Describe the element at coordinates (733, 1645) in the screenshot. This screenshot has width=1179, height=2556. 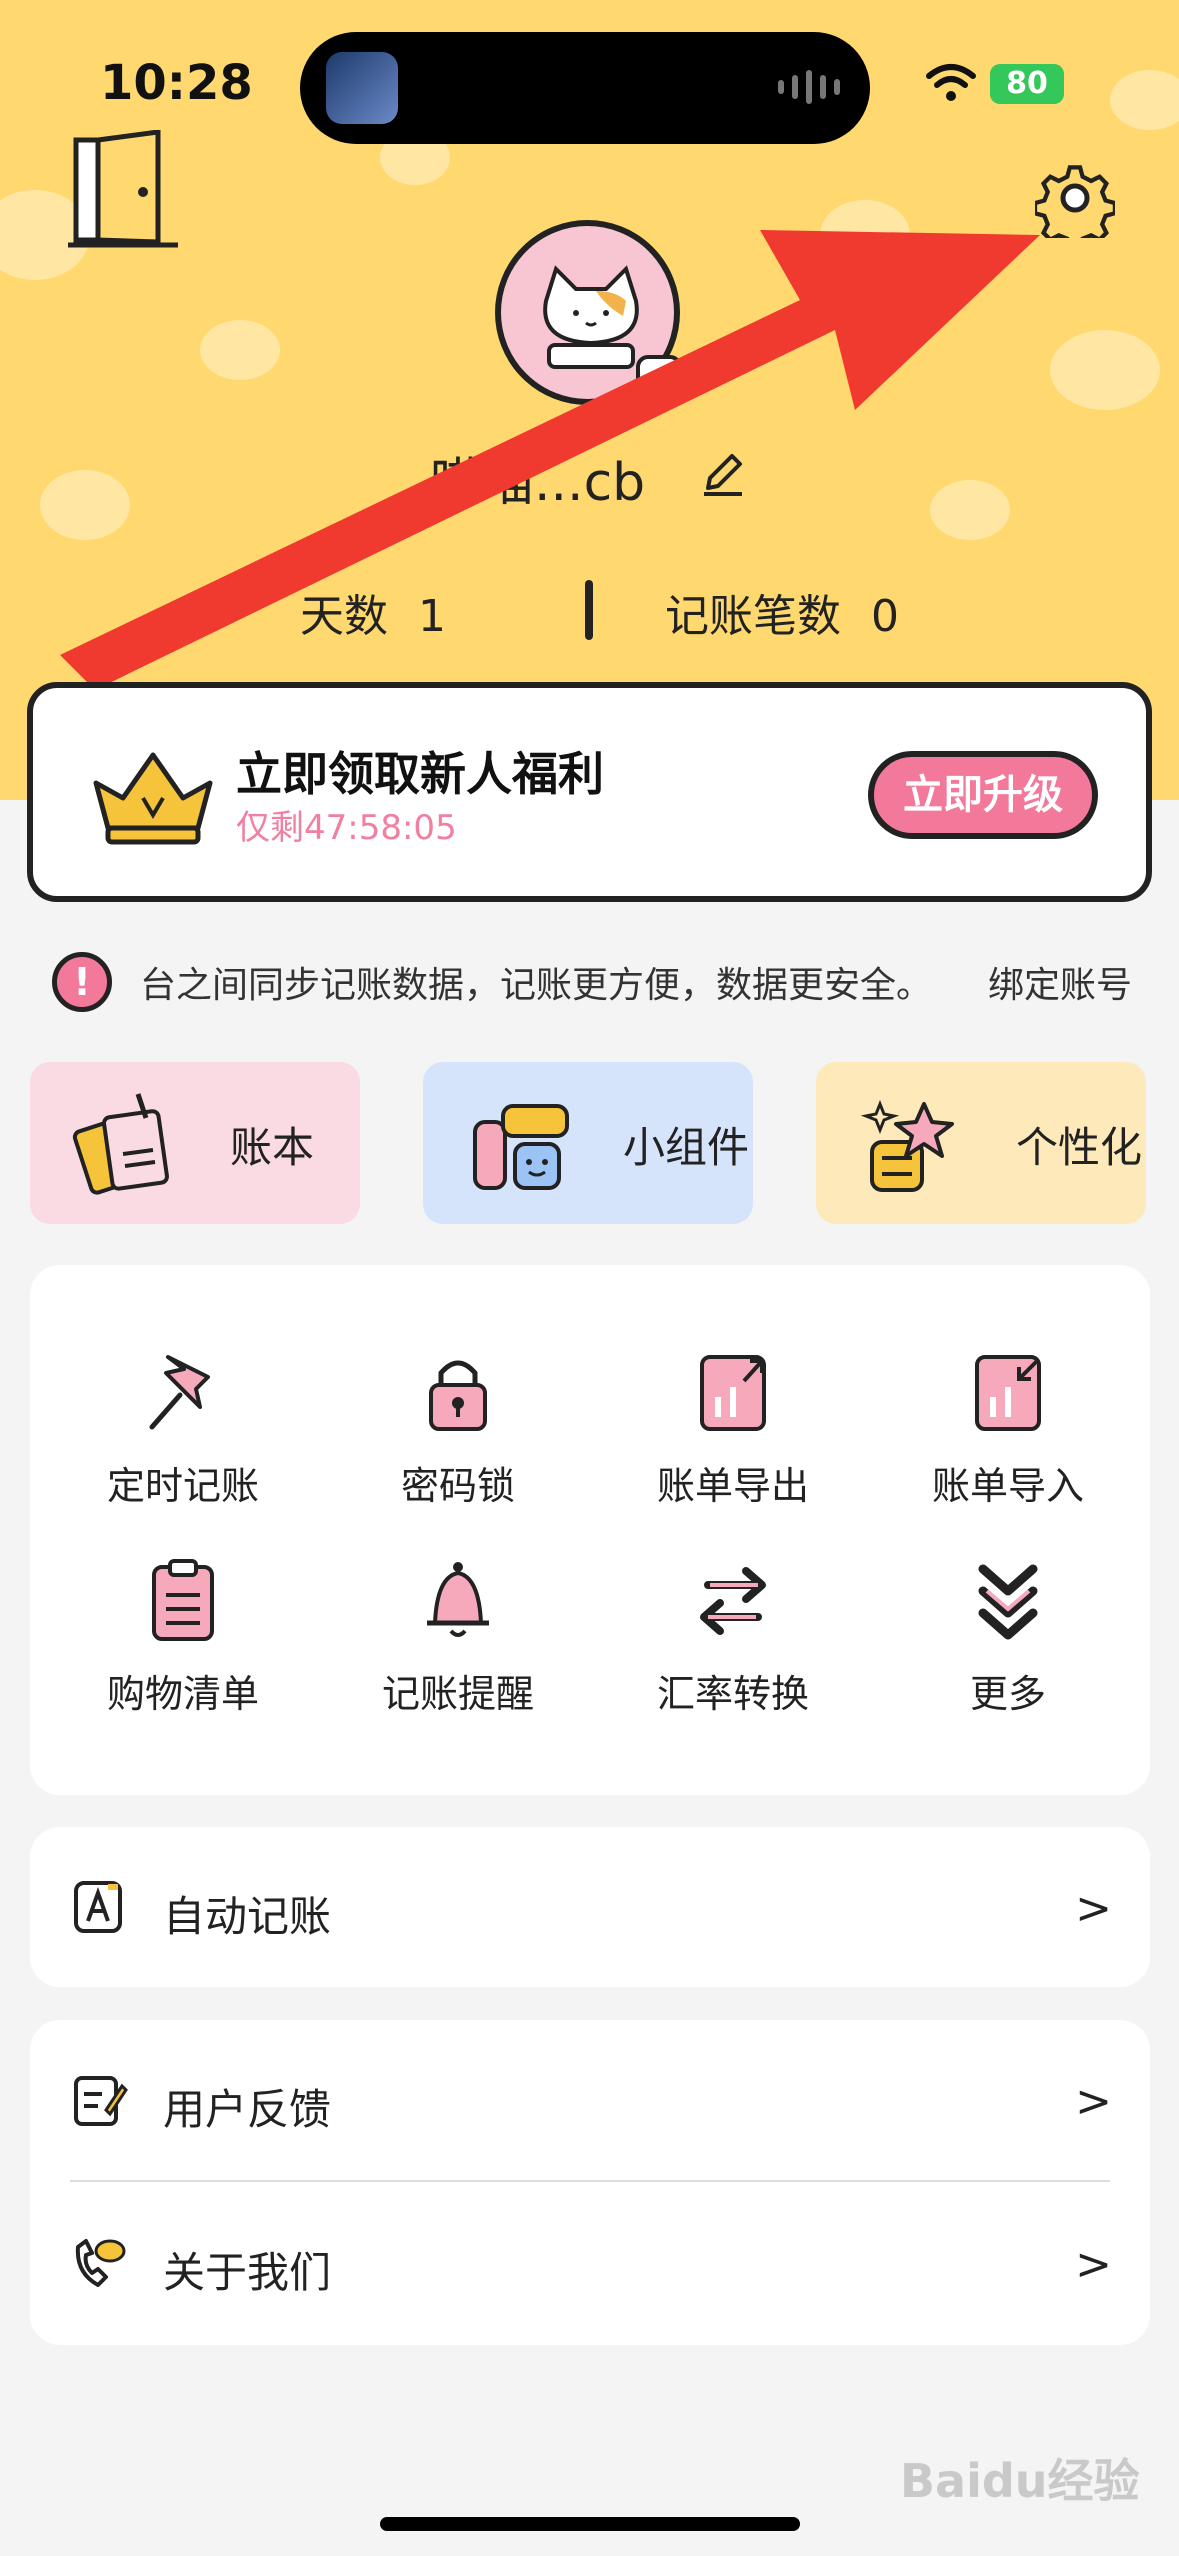
I see `tool-currency-exchange: 汇率转换` at that location.